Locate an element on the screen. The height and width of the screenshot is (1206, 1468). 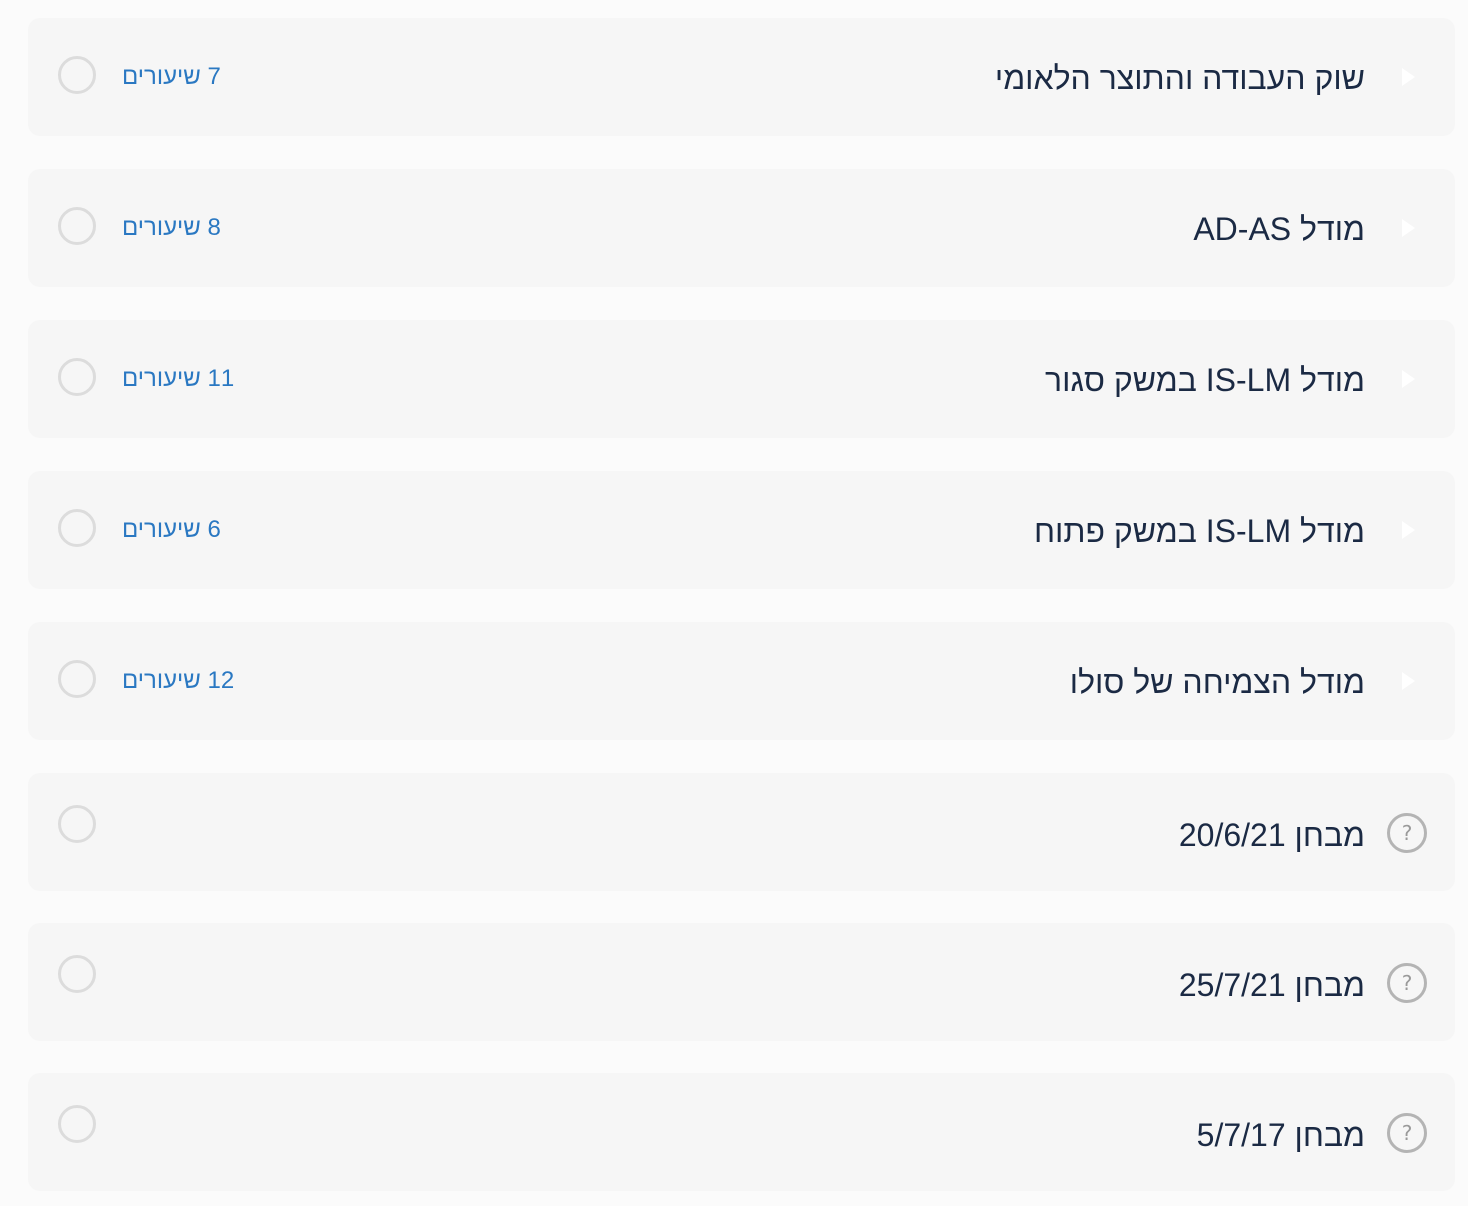
lesson-count: 12 שיעורים is located at coordinates (178, 680).